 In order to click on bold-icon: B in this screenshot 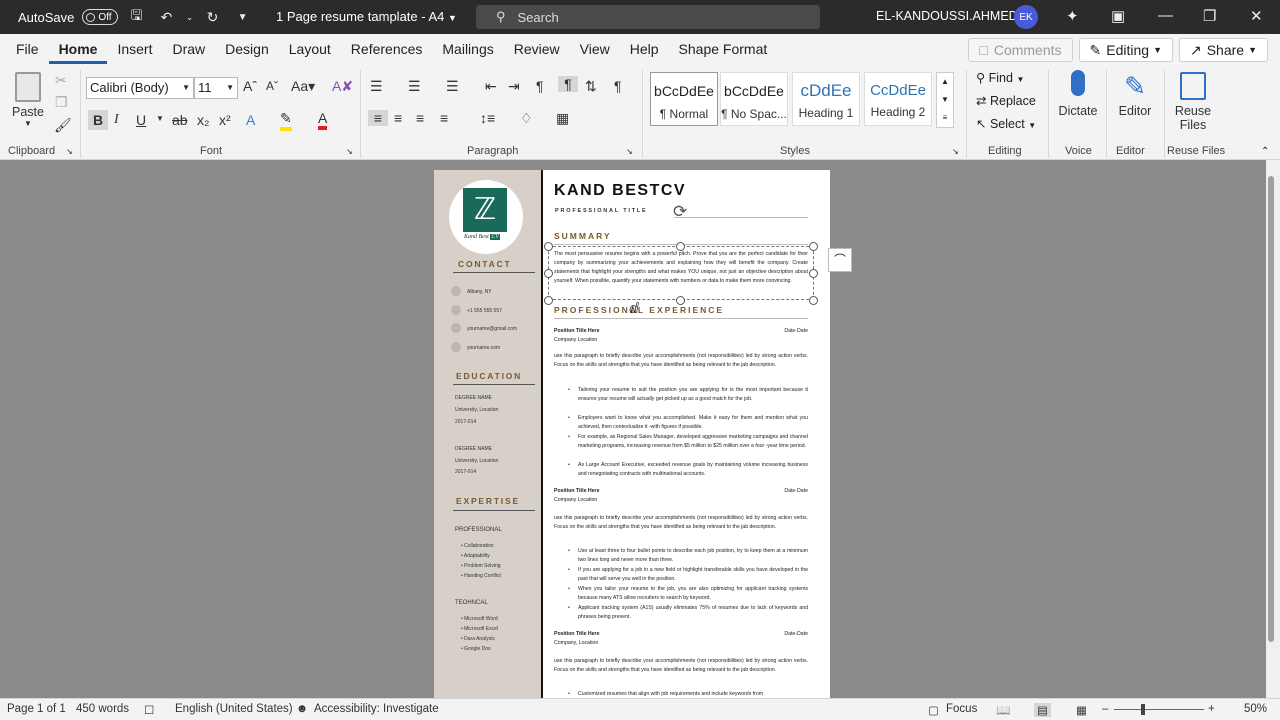, I will do `click(98, 120)`.